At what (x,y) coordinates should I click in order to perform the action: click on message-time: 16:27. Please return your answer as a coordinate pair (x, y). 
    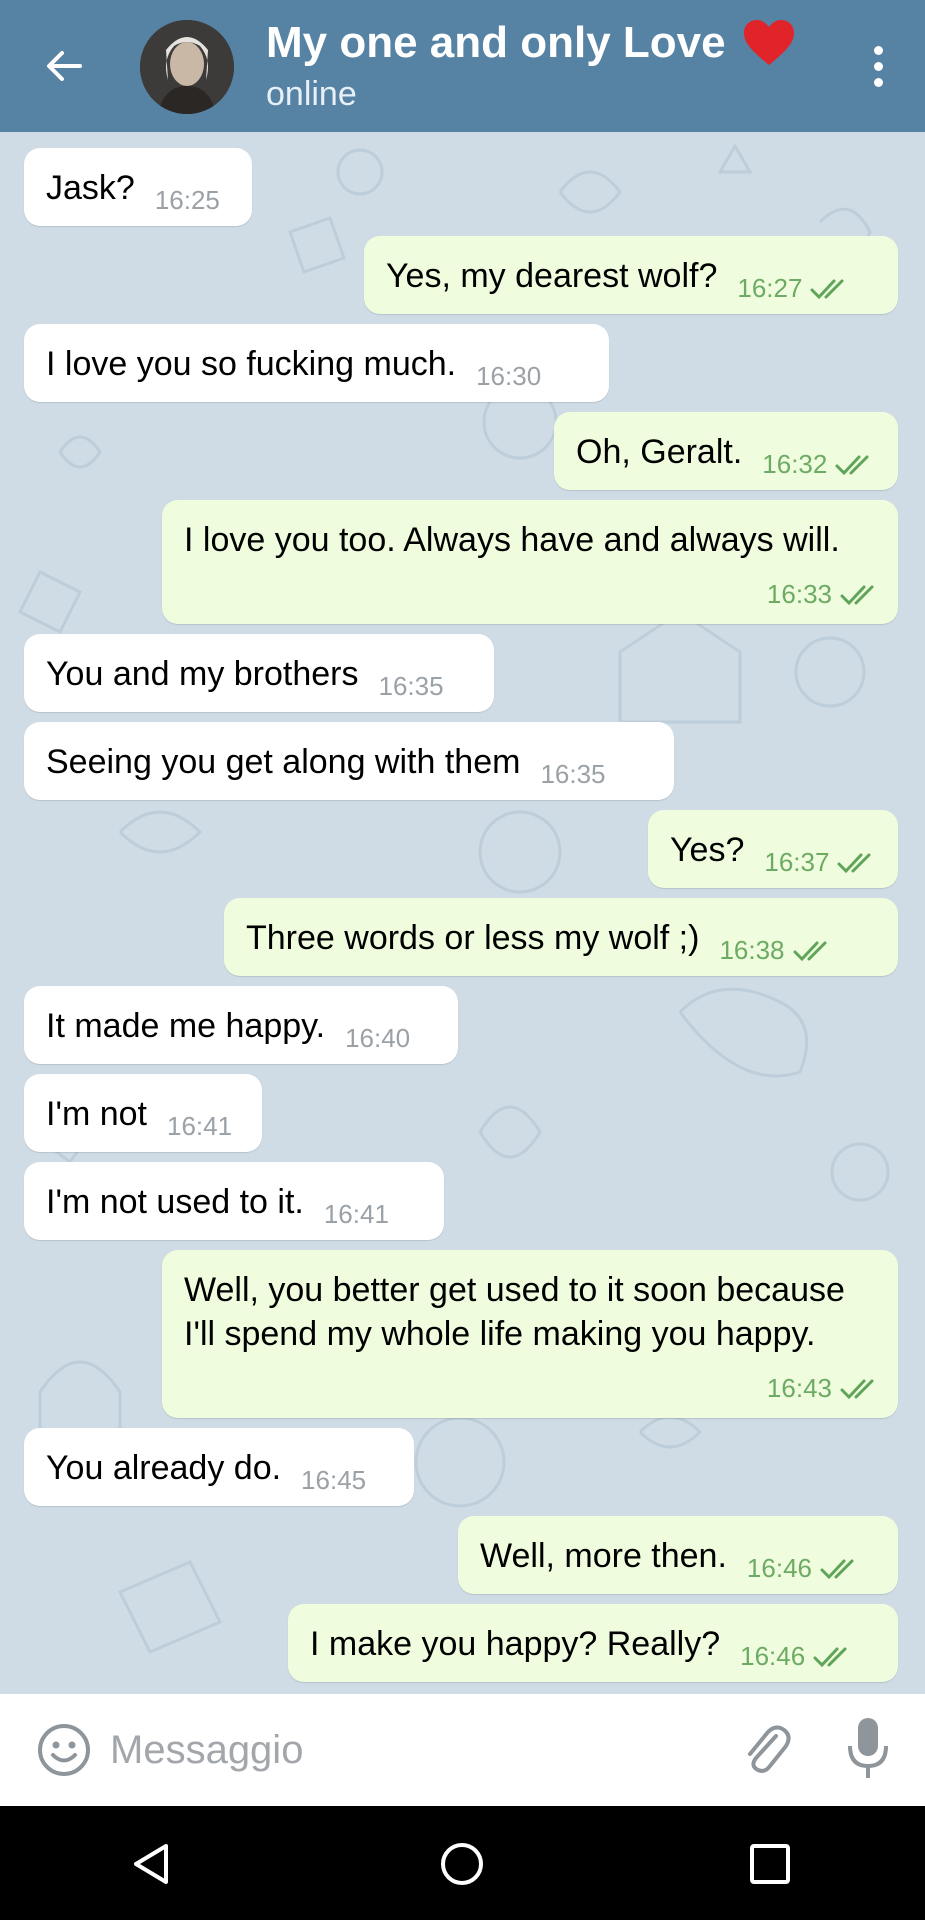
    Looking at the image, I should click on (770, 288).